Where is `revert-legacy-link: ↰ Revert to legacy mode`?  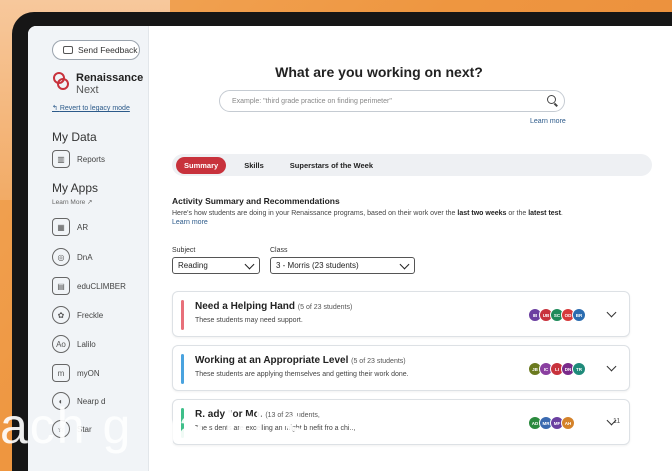
revert-legacy-link: ↰ Revert to legacy mode is located at coordinates (91, 108).